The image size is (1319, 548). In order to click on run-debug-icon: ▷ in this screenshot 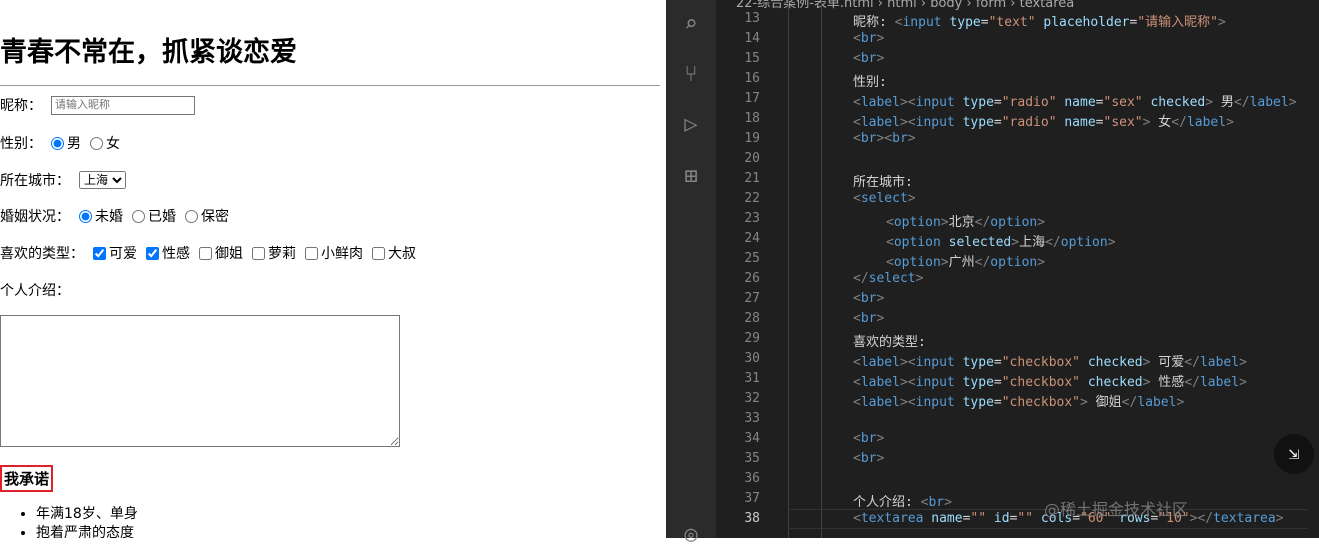, I will do `click(691, 125)`.